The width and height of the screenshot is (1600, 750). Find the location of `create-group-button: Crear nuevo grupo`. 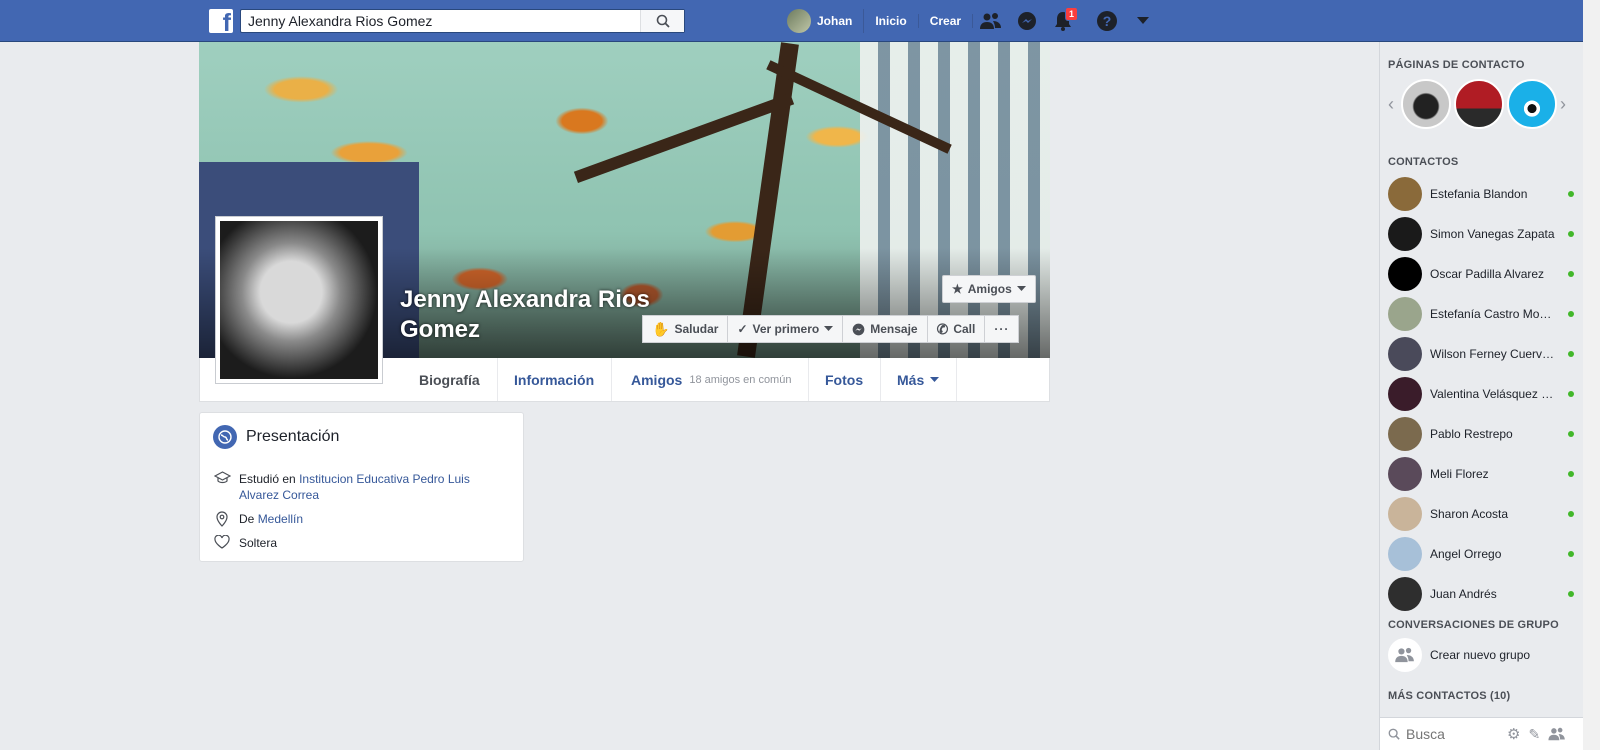

create-group-button: Crear nuevo grupo is located at coordinates (1482, 655).